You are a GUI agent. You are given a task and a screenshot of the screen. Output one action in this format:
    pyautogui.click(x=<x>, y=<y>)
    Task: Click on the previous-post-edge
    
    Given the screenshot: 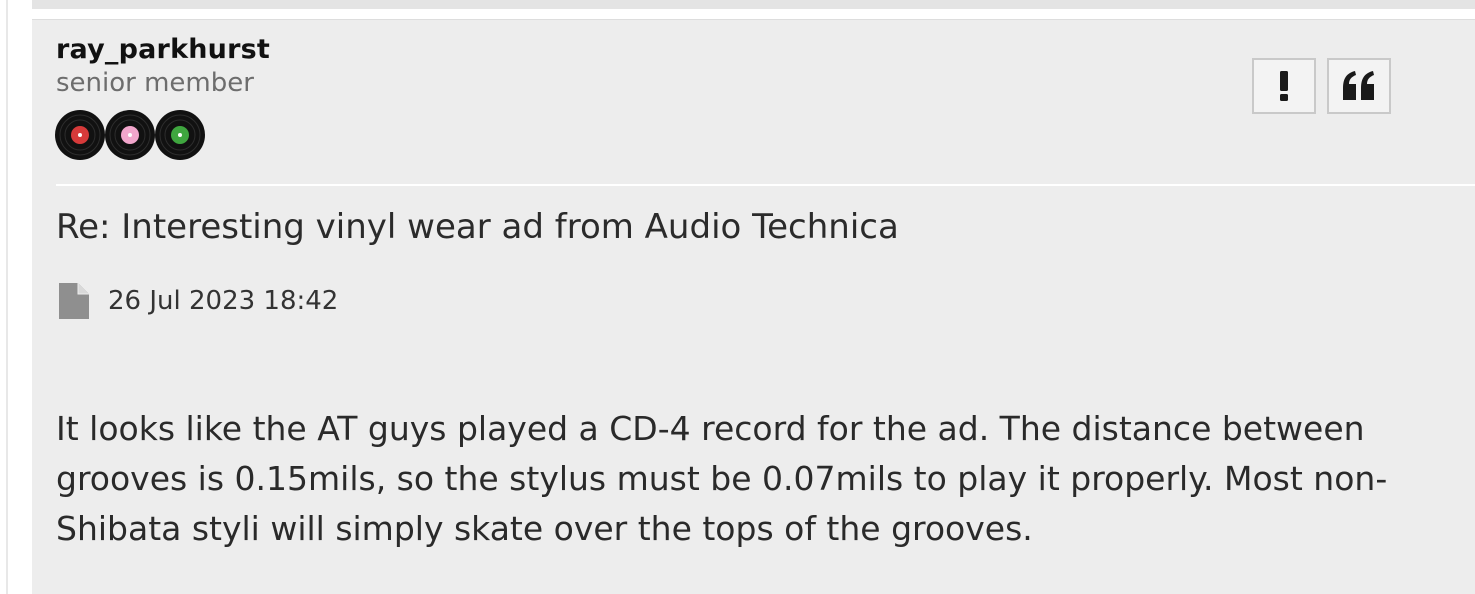 What is the action you would take?
    pyautogui.click(x=753, y=4)
    